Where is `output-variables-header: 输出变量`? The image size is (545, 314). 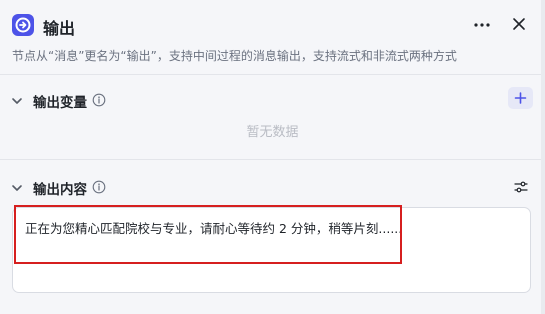 output-variables-header: 输出变量 is located at coordinates (272, 100).